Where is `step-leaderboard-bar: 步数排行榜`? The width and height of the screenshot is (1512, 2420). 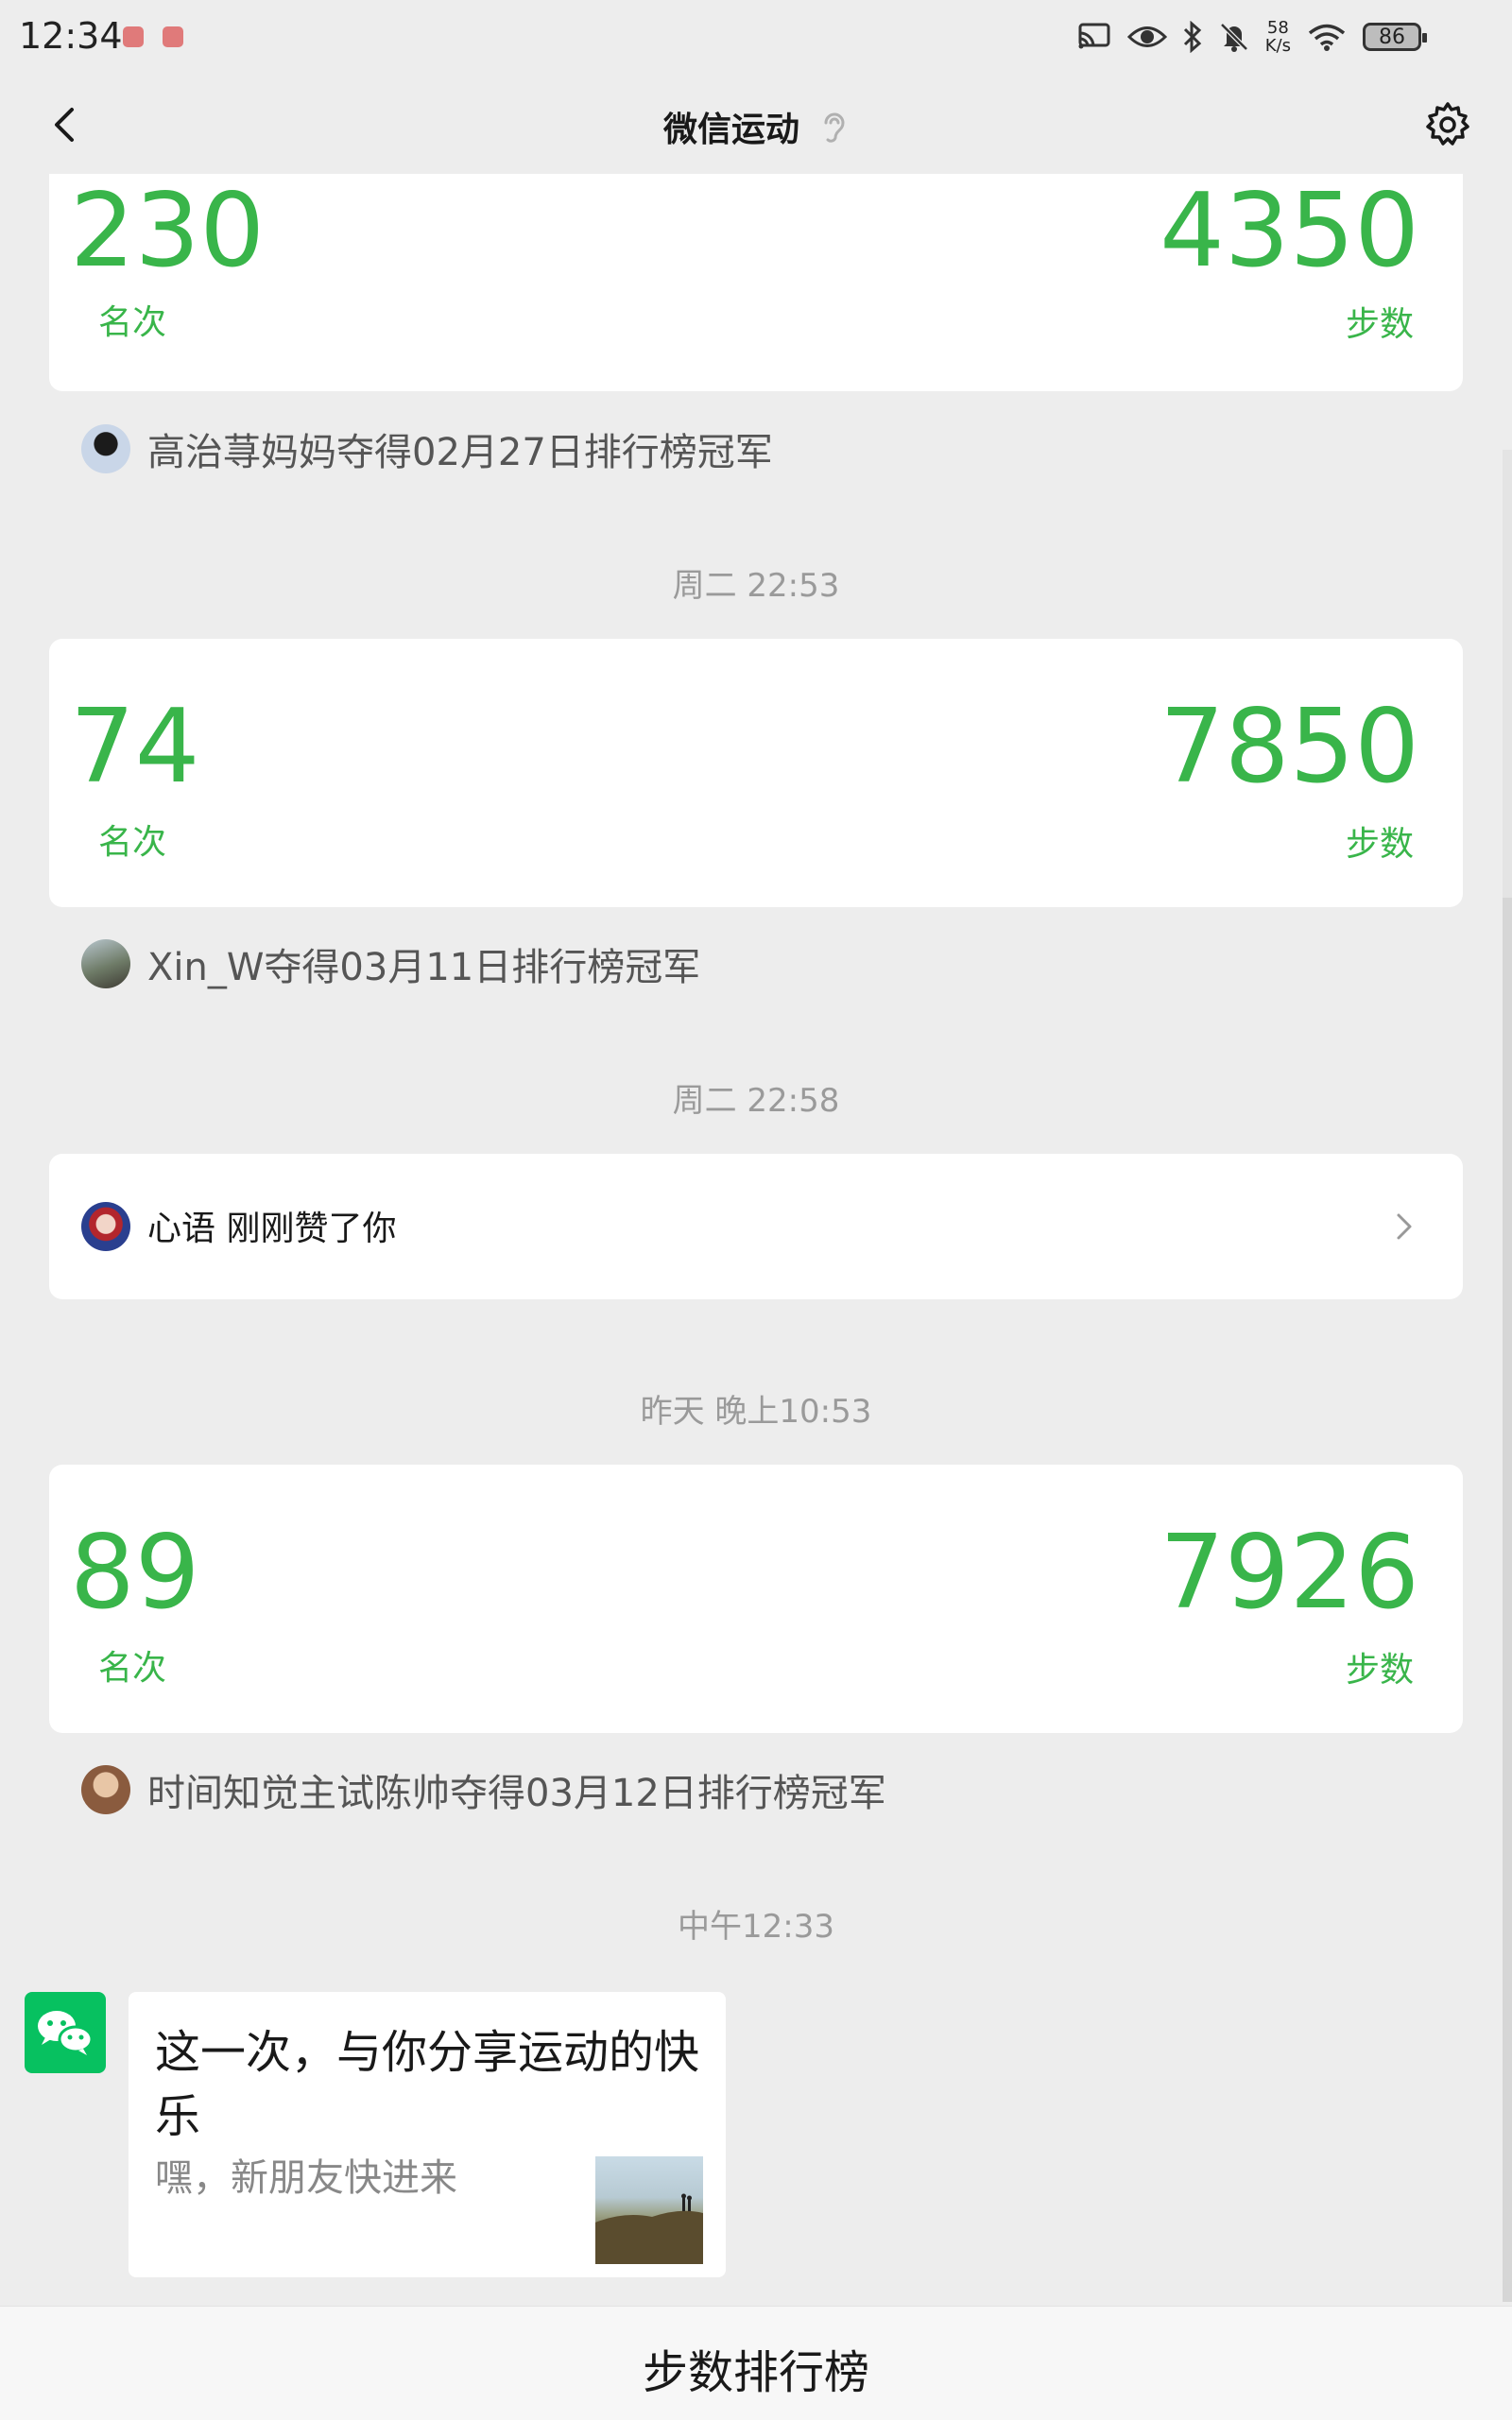 step-leaderboard-bar: 步数排行榜 is located at coordinates (756, 2363).